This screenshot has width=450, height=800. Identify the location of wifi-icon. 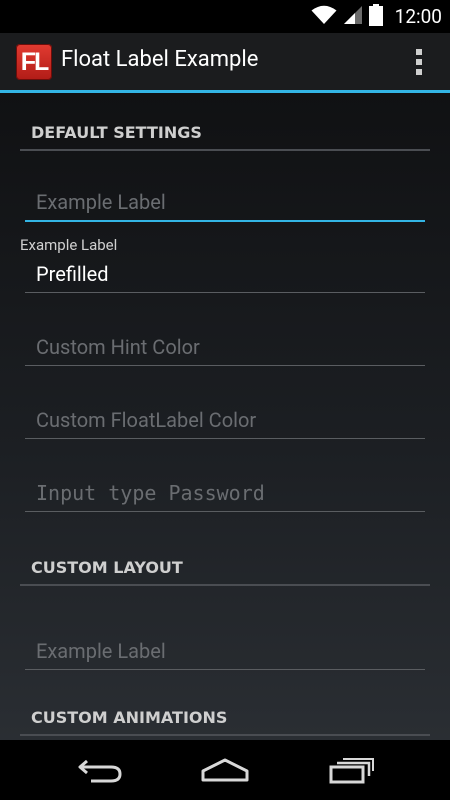
(324, 17).